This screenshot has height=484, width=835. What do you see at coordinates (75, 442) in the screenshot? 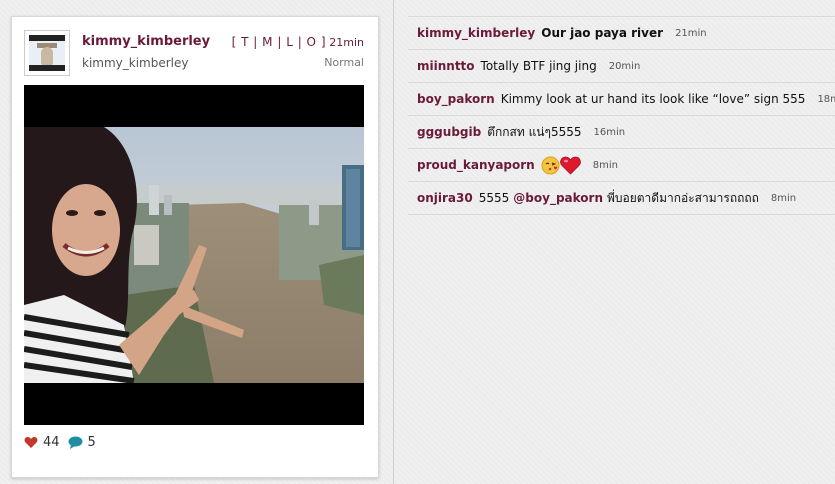
I see `comment-bubble-icon` at bounding box center [75, 442].